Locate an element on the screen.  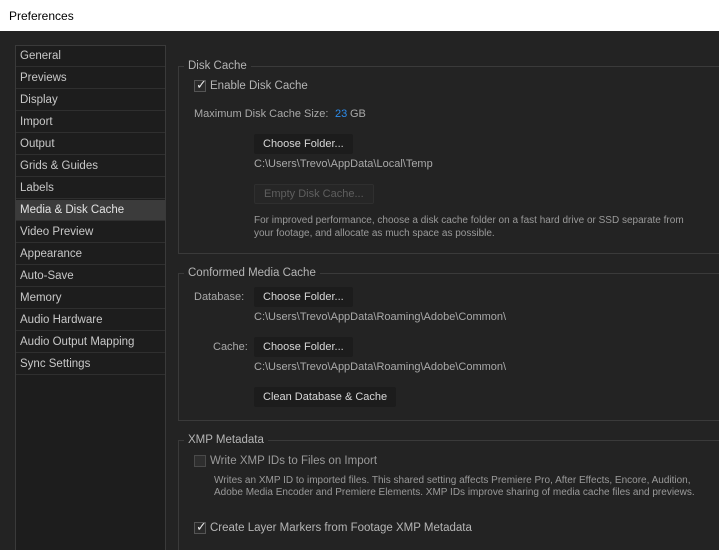
enable-disk-cache-checkbox: ✓ is located at coordinates (200, 84).